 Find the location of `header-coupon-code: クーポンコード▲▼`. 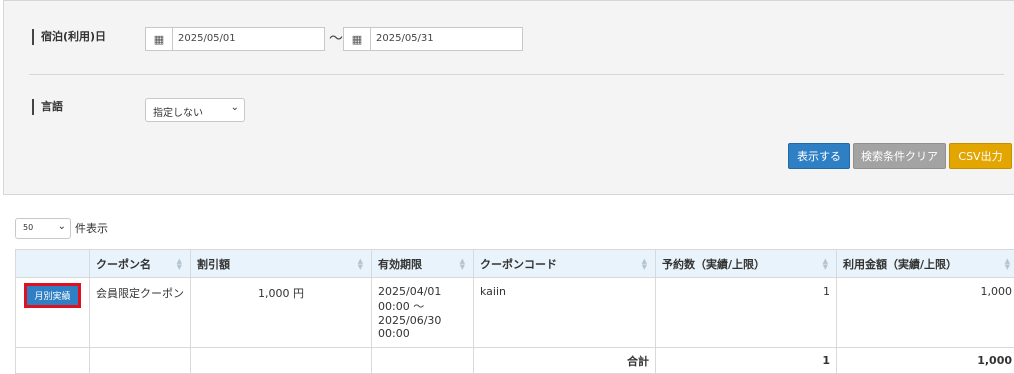

header-coupon-code: クーポンコード▲▼ is located at coordinates (565, 264).